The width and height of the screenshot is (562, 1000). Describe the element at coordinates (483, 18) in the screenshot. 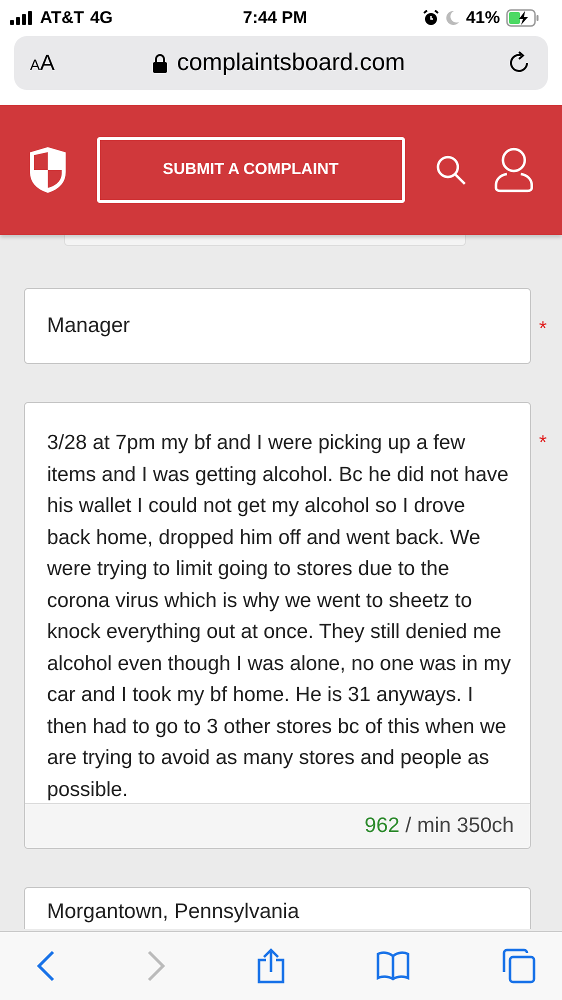

I see `battery-percent: 41%` at that location.